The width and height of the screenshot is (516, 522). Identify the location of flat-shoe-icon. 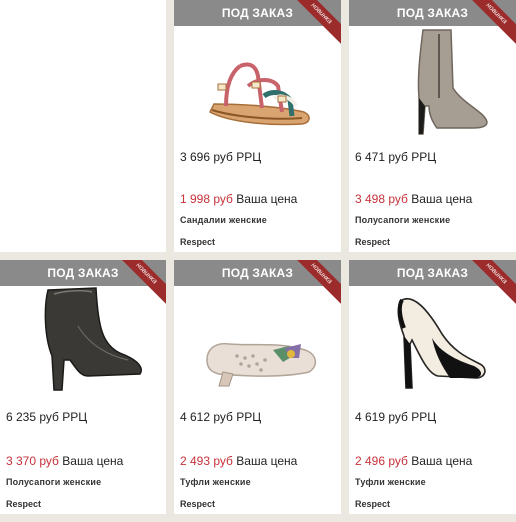
(260, 364).